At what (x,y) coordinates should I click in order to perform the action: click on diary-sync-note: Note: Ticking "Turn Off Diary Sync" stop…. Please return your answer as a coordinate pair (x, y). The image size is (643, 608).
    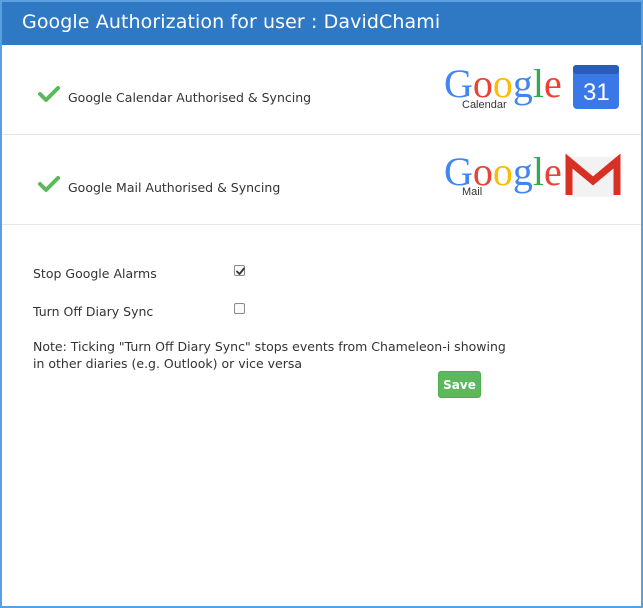
    Looking at the image, I should click on (273, 355).